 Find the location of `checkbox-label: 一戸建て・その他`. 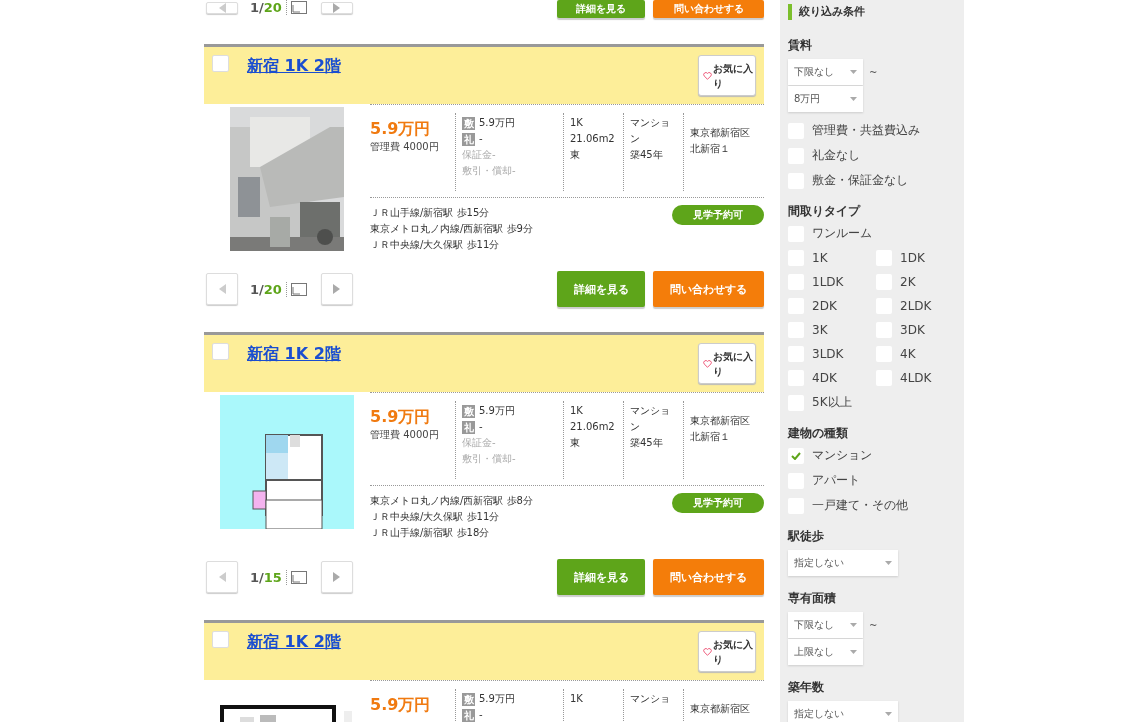

checkbox-label: 一戸建て・その他 is located at coordinates (860, 505).